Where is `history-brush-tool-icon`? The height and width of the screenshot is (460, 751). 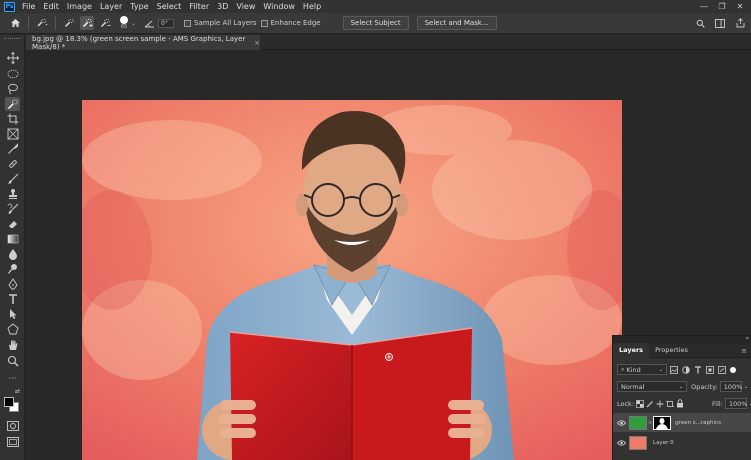
history-brush-tool-icon is located at coordinates (12, 209).